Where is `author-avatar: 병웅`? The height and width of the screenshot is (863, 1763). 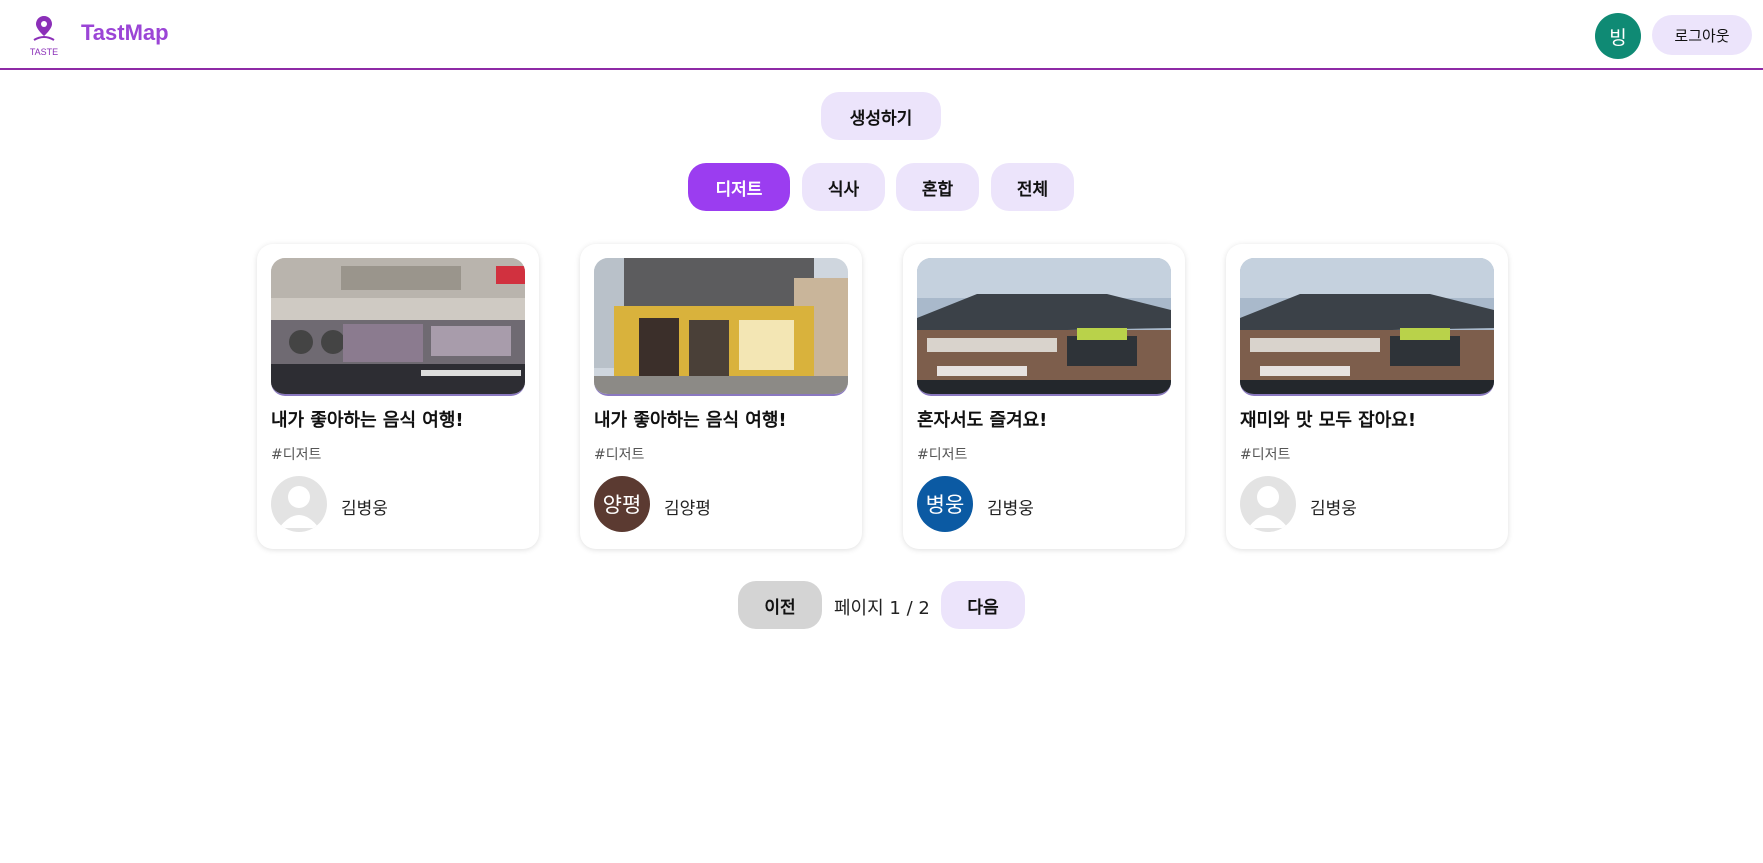
author-avatar: 병웅 is located at coordinates (945, 504).